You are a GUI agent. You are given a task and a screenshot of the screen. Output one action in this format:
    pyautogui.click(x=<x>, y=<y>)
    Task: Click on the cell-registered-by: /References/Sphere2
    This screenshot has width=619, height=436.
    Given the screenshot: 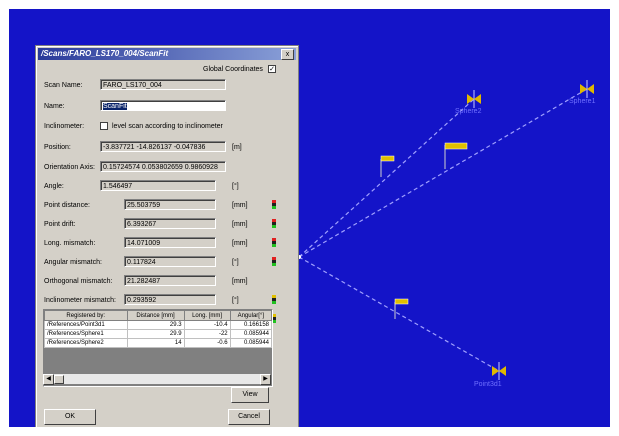 What is the action you would take?
    pyautogui.click(x=86, y=343)
    